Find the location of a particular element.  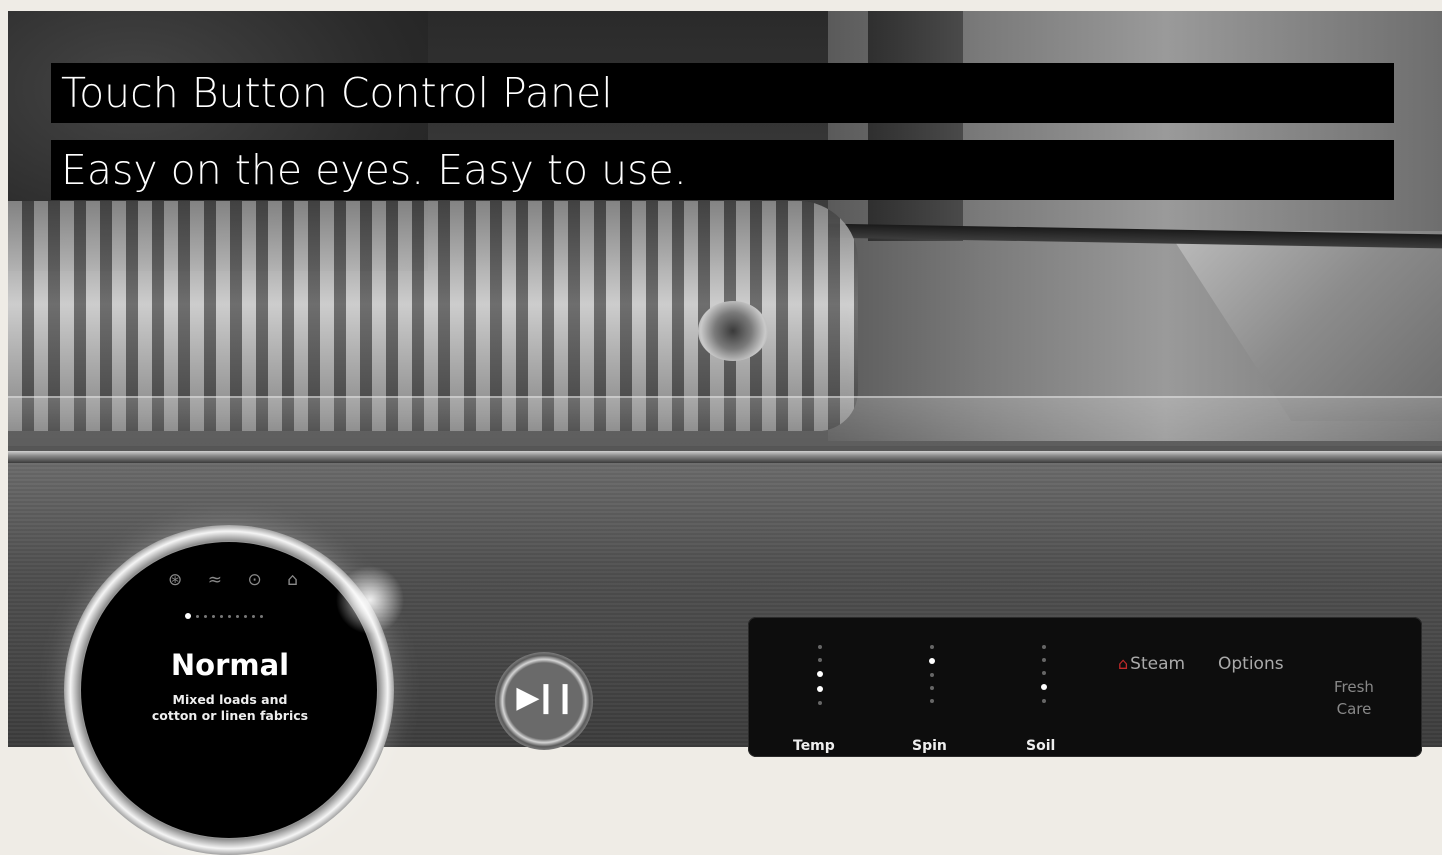

steam-button: ⌂ Steam is located at coordinates (1151, 664).